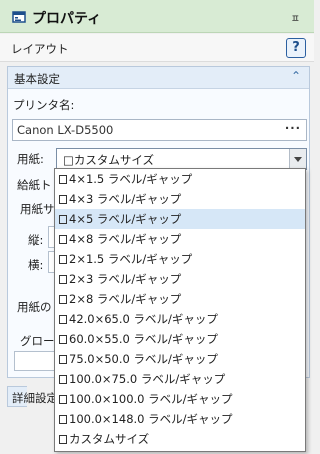 Image resolution: width=320 pixels, height=454 pixels. I want to click on printer-name-label: プリンタ名:, so click(44, 105).